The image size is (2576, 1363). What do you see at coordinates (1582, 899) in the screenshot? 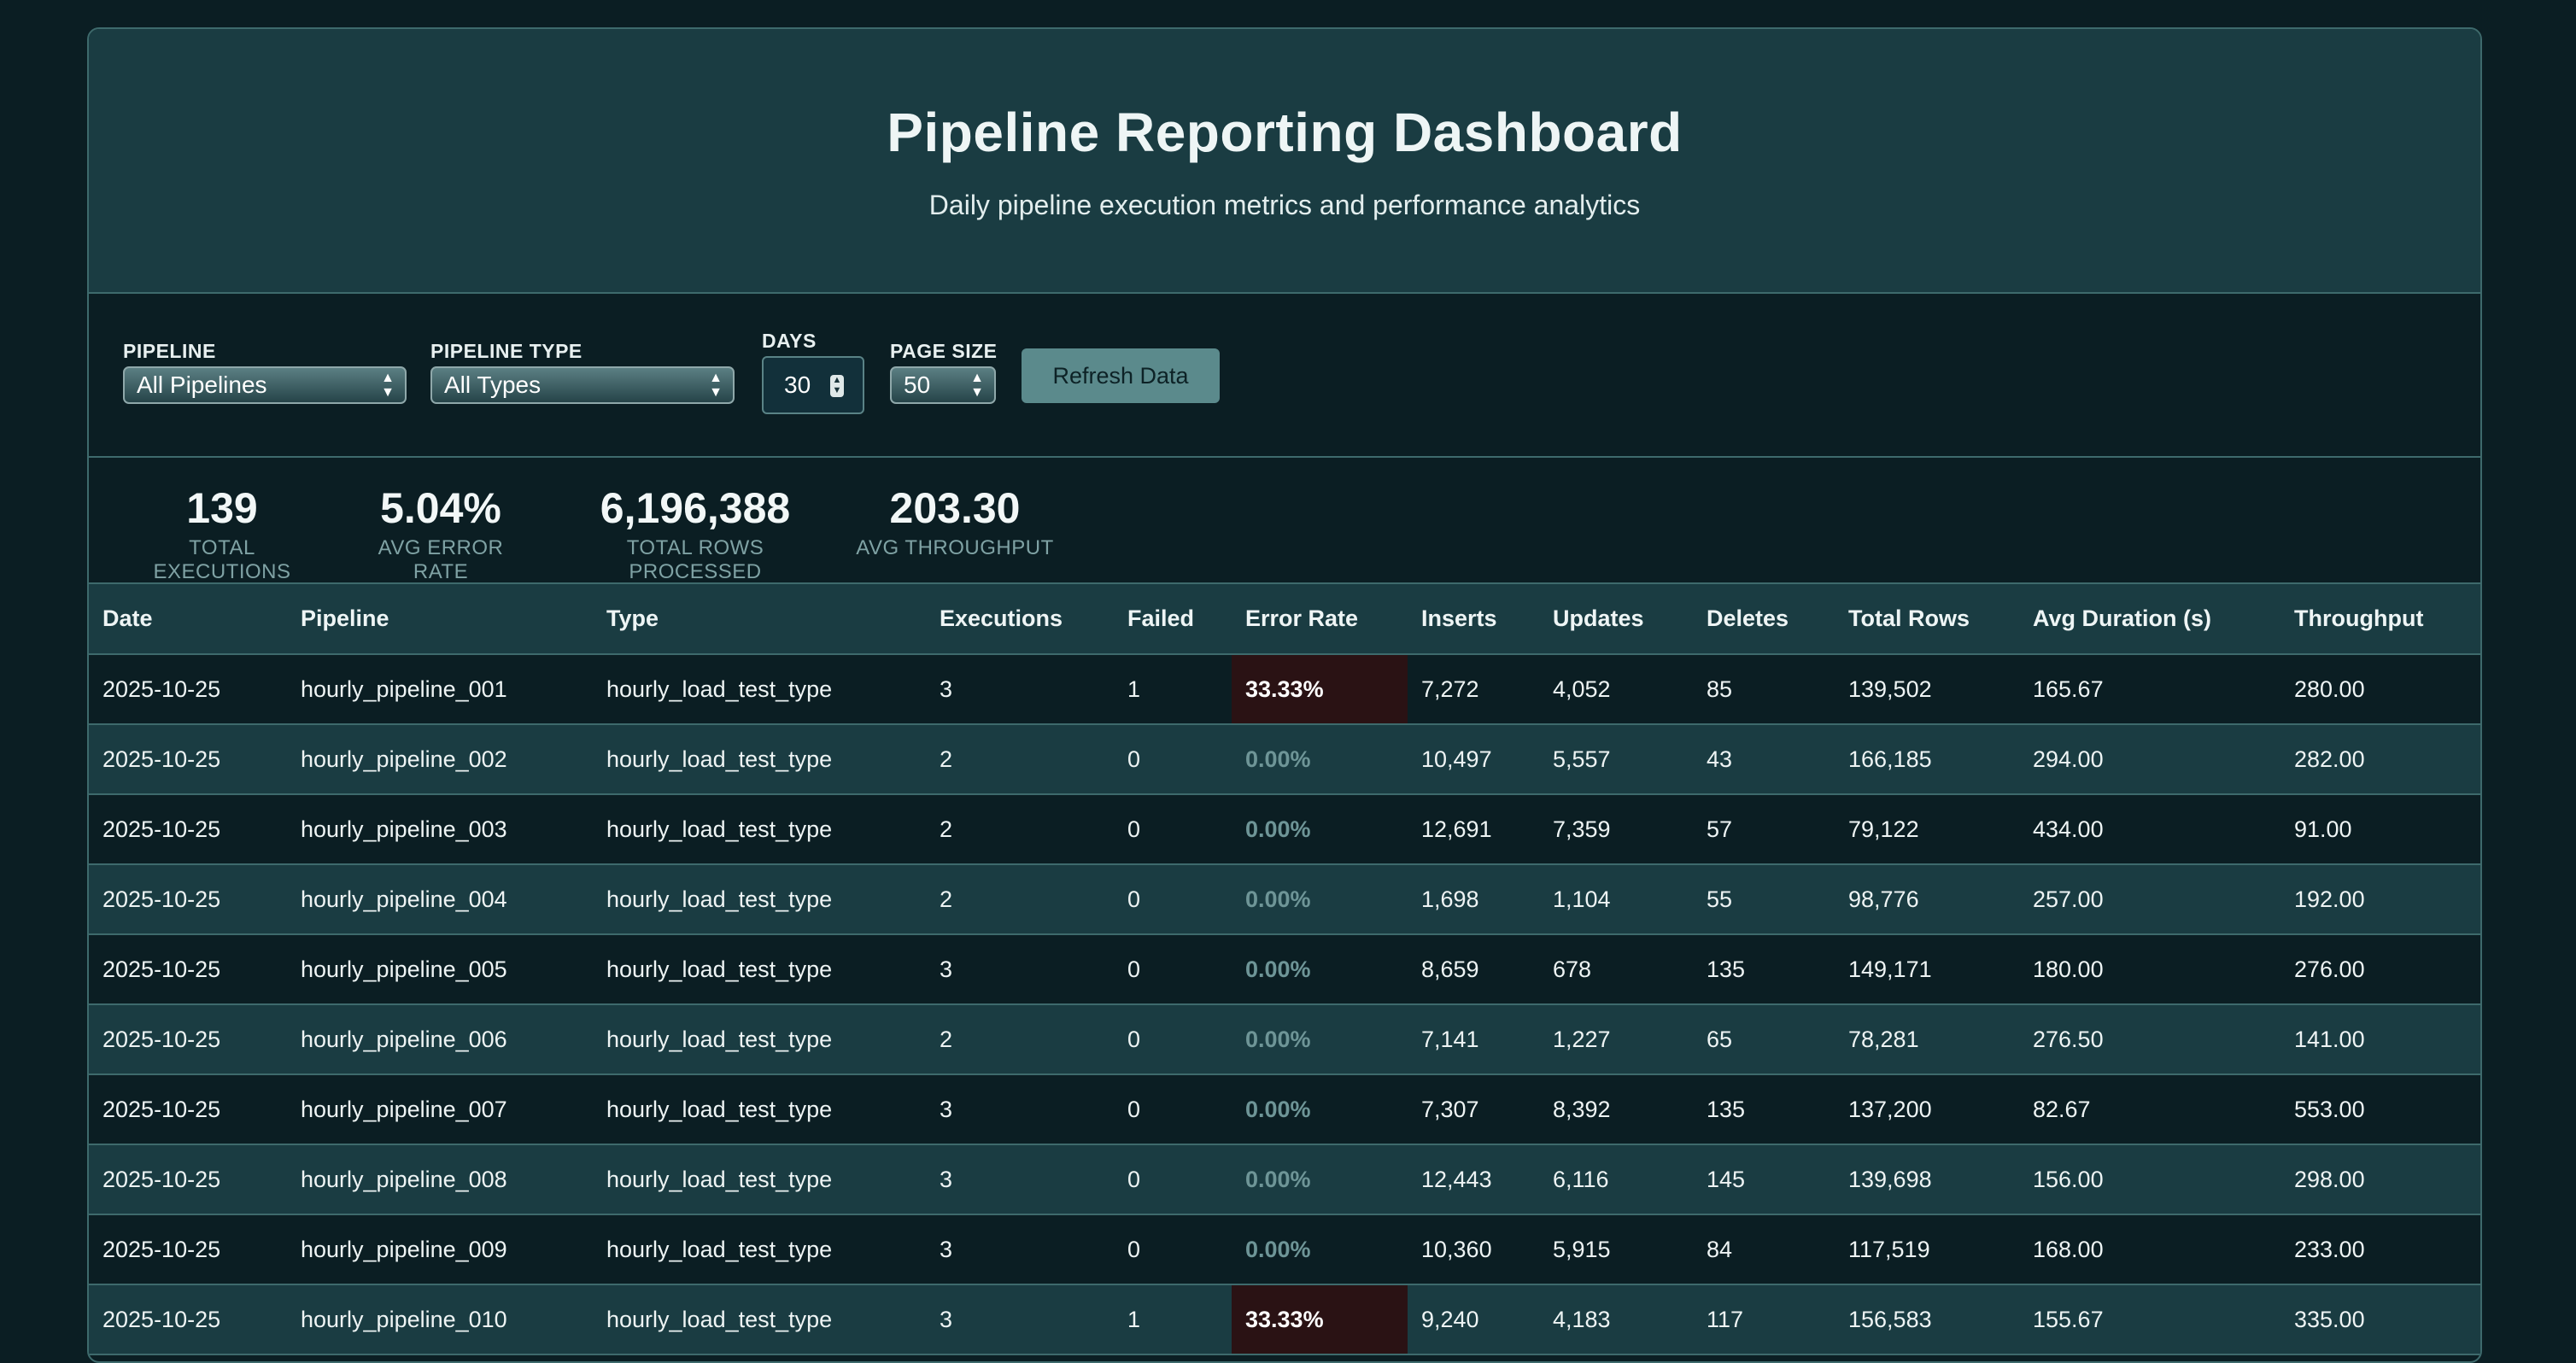
I see `updates-cell: 1,104` at bounding box center [1582, 899].